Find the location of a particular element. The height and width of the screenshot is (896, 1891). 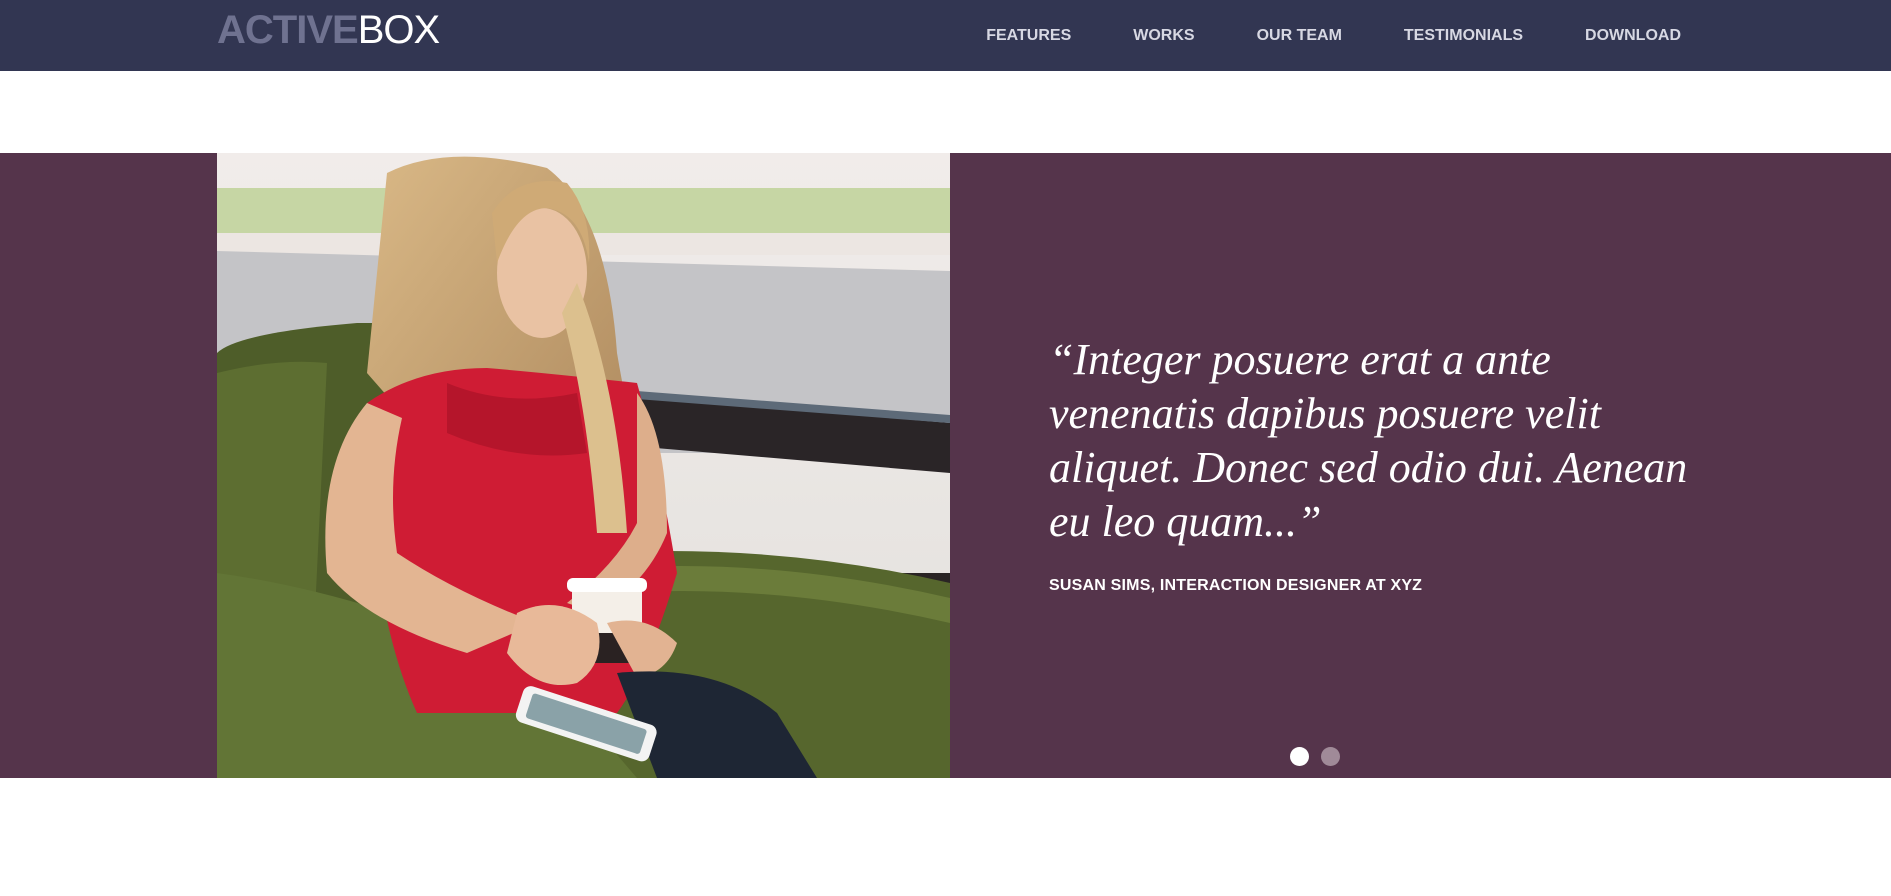

brand-logo: ACTIVEBOX is located at coordinates (328, 30).